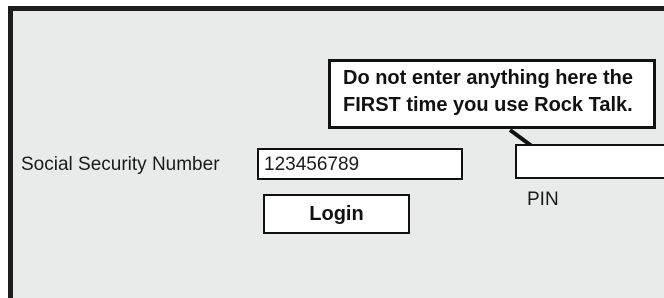 This screenshot has width=664, height=298. What do you see at coordinates (120, 164) in the screenshot?
I see `ssn-label: Social Security Number` at bounding box center [120, 164].